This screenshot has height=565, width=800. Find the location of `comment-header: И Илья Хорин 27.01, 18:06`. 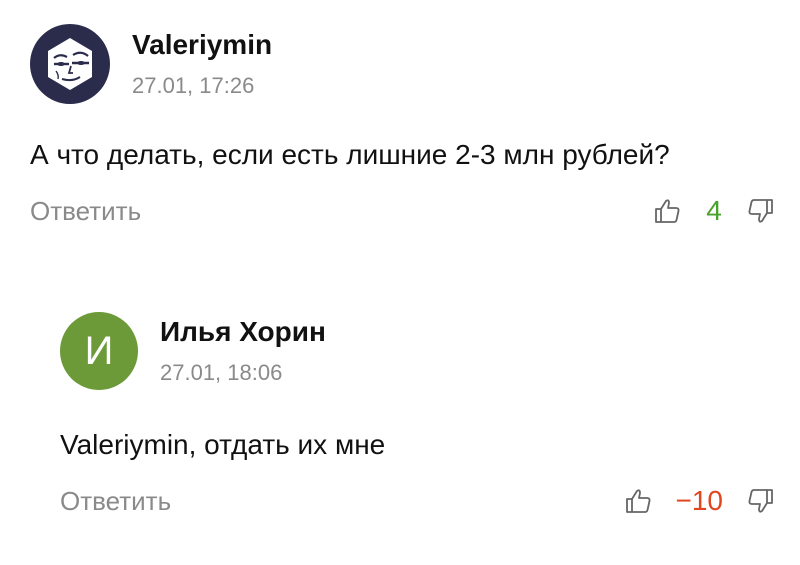

comment-header: И Илья Хорин 27.01, 18:06 is located at coordinates (417, 351).